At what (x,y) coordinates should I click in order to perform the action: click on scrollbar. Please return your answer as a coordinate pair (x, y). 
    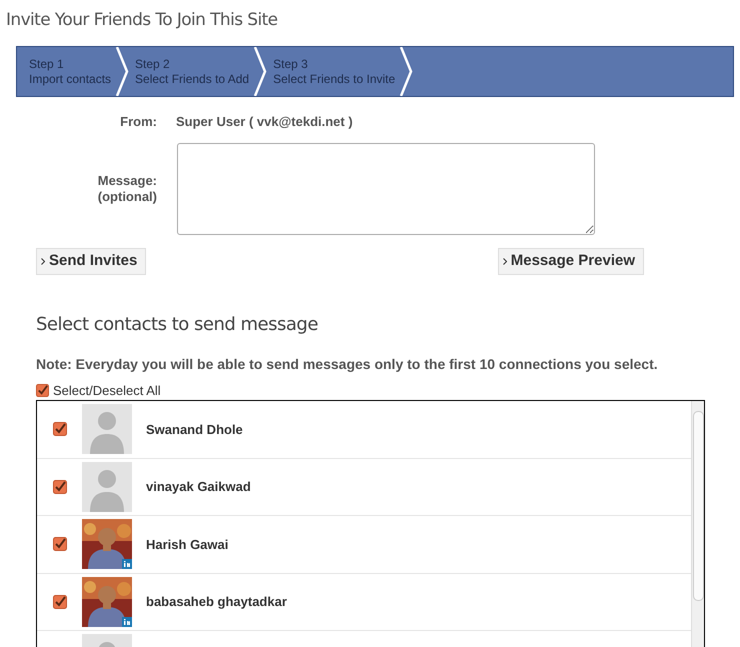
    Looking at the image, I should click on (697, 524).